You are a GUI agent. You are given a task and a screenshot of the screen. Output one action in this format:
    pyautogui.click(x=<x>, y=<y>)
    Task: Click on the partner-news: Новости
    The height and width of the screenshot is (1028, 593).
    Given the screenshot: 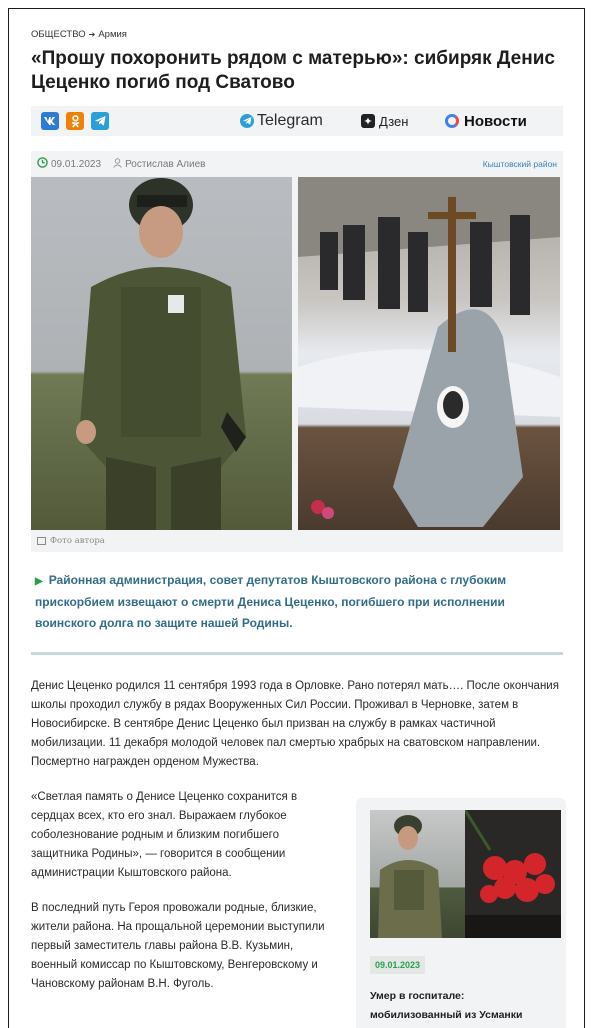 What is the action you would take?
    pyautogui.click(x=486, y=121)
    